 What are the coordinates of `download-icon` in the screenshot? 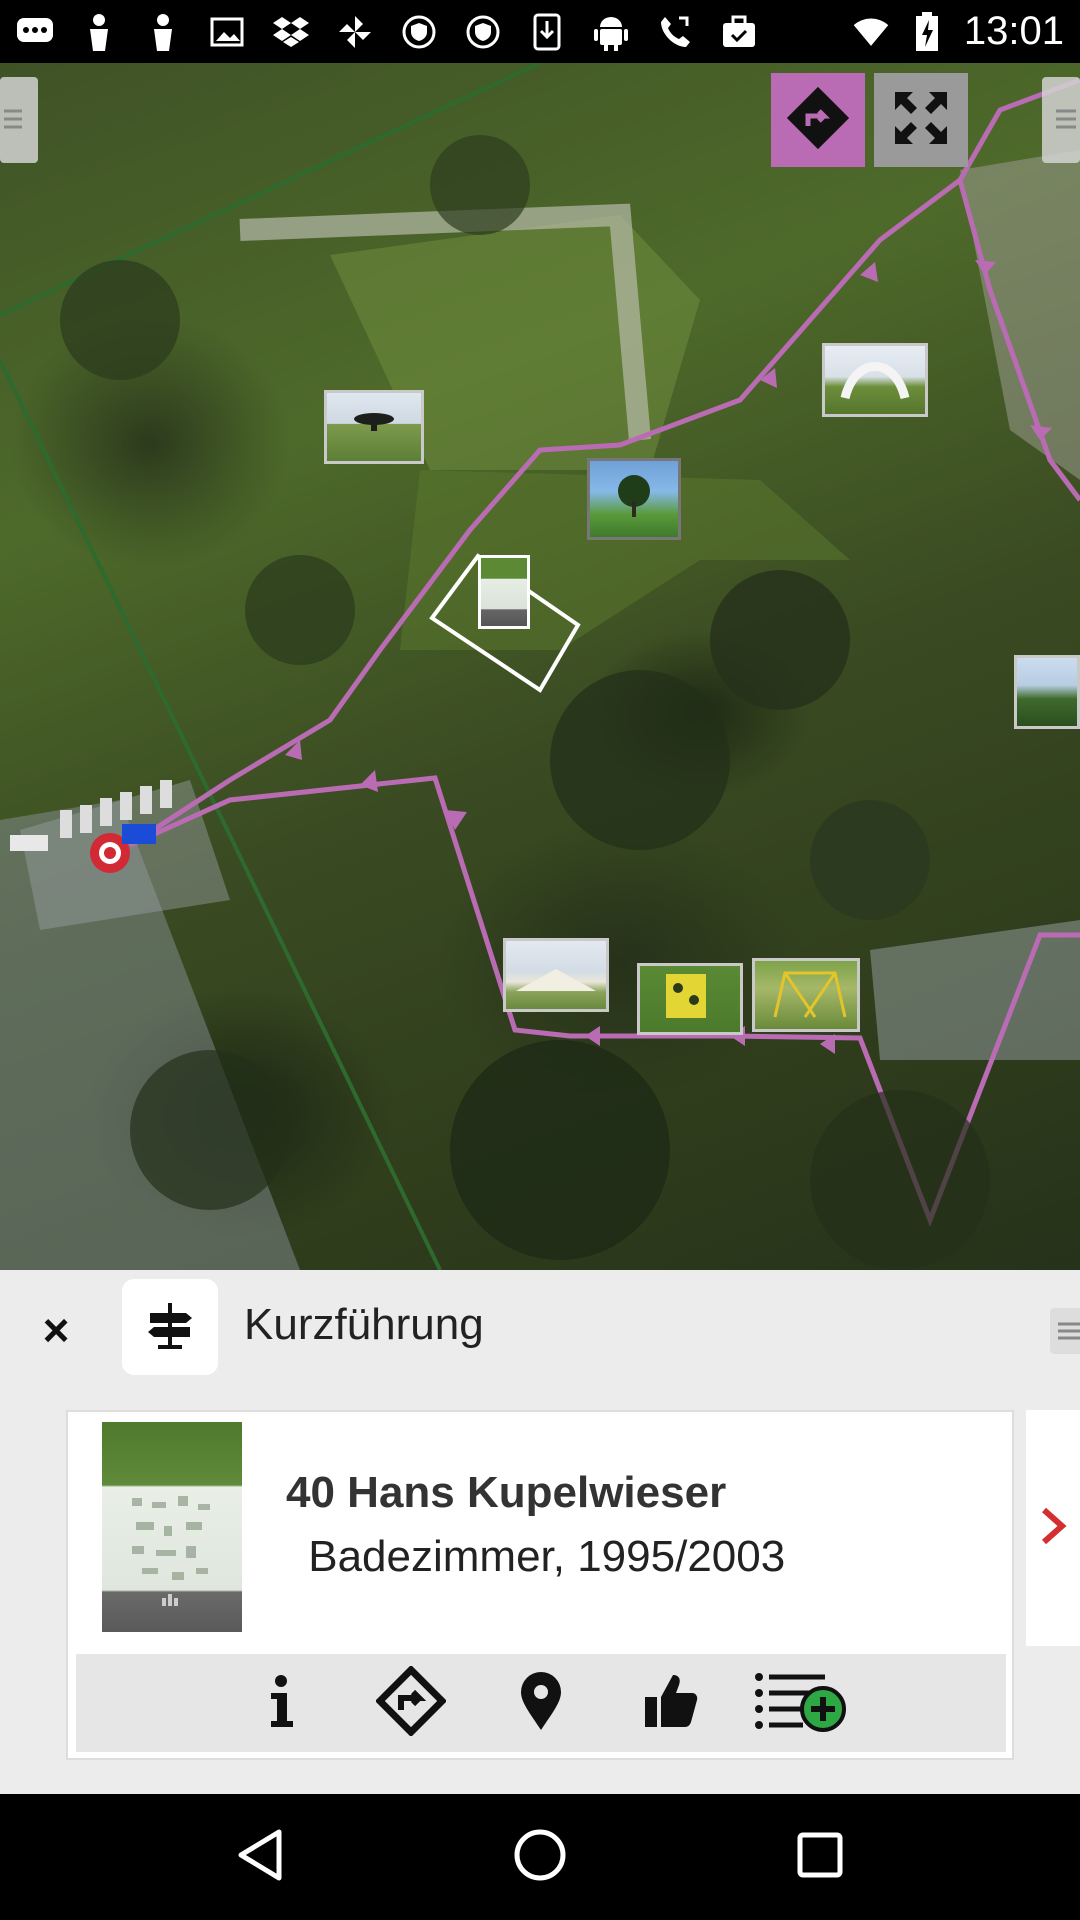 It's located at (547, 32).